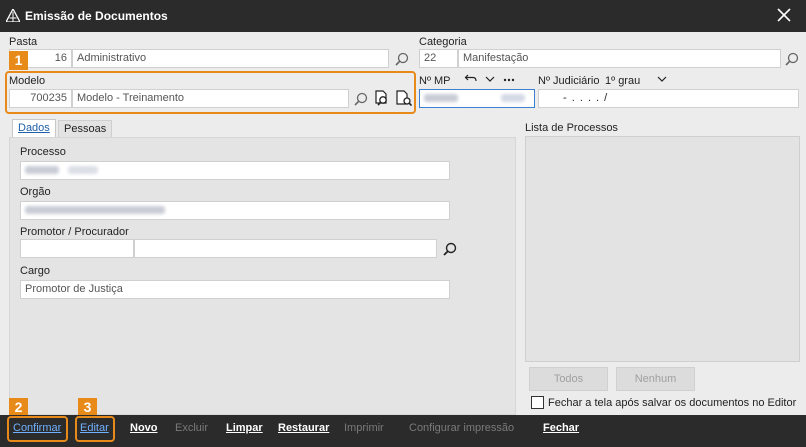 Image resolution: width=806 pixels, height=447 pixels. What do you see at coordinates (568, 379) in the screenshot?
I see `todos-button: Todos` at bounding box center [568, 379].